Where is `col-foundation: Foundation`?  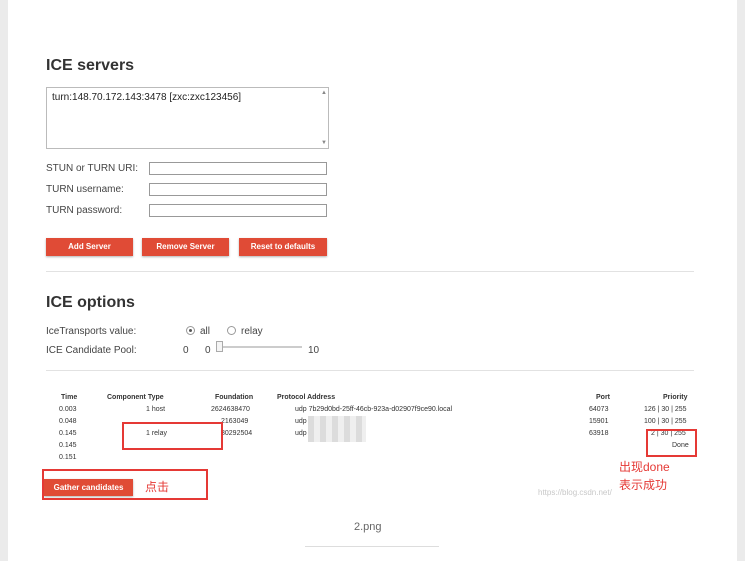
col-foundation: Foundation is located at coordinates (234, 397).